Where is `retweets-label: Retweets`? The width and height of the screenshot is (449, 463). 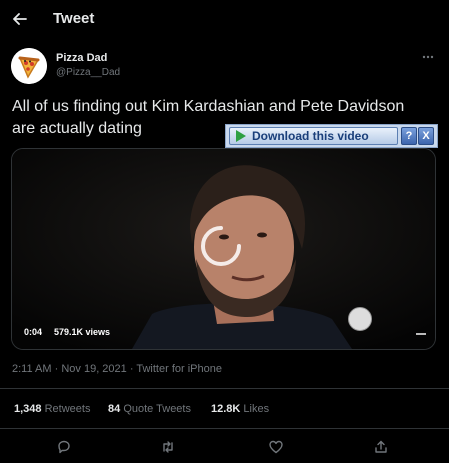 retweets-label: Retweets is located at coordinates (67, 409).